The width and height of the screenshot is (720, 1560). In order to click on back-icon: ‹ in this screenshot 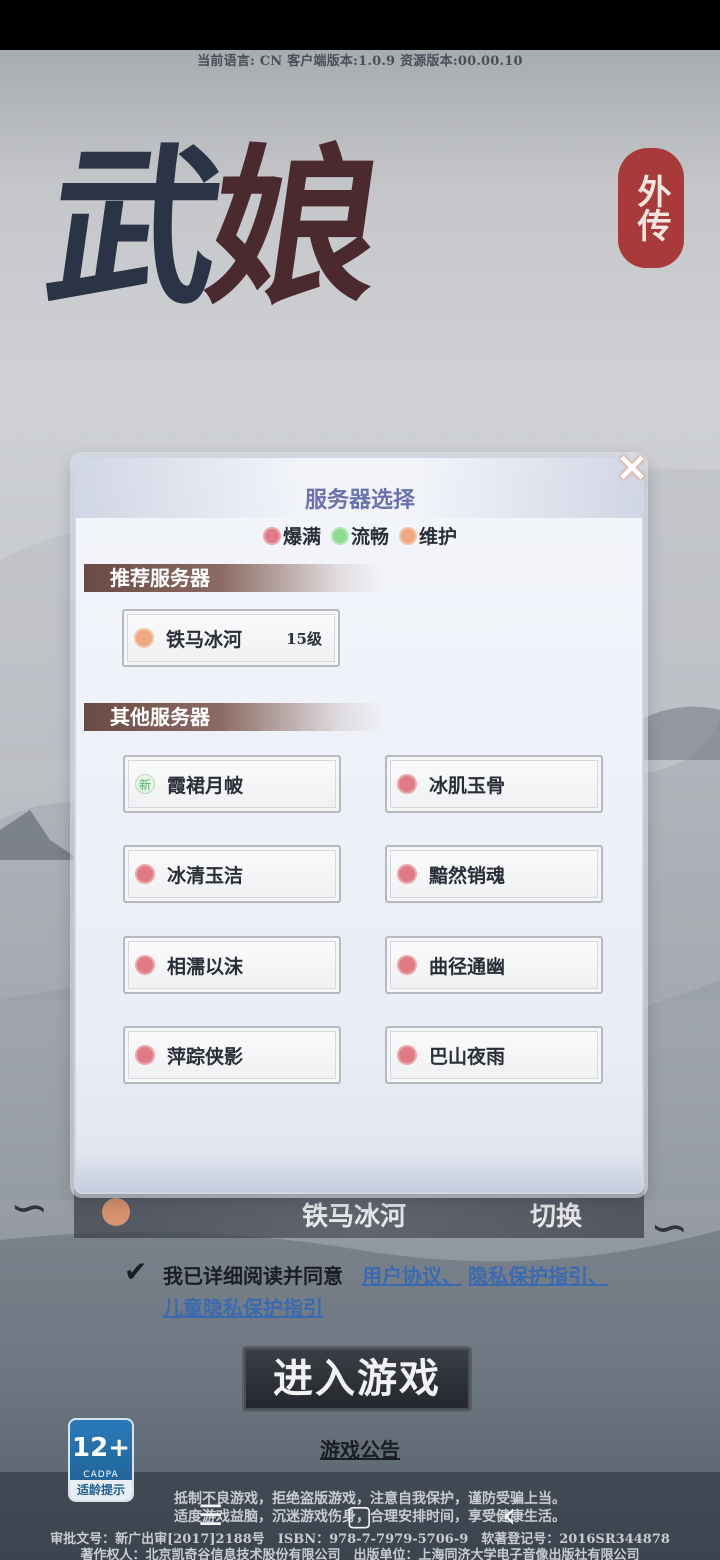, I will do `click(509, 1516)`.